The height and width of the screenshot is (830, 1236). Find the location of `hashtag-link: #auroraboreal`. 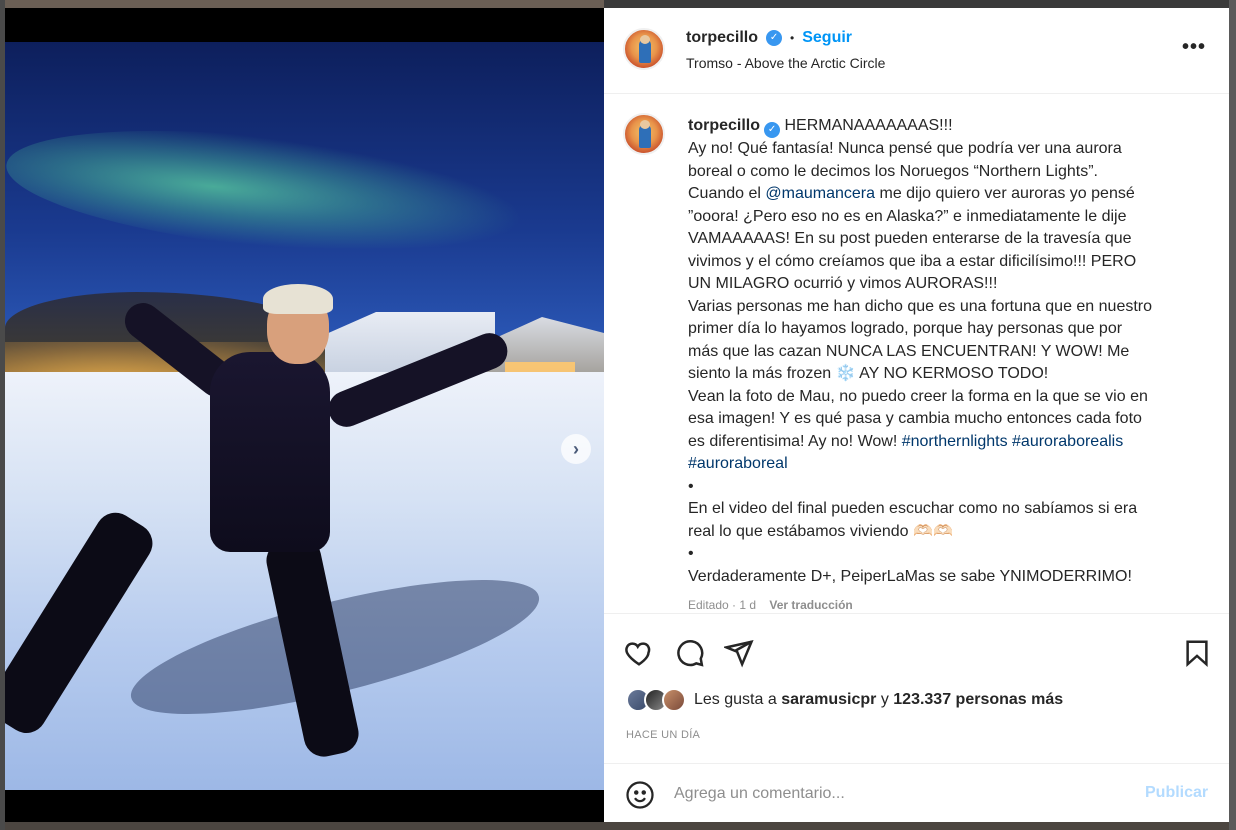

hashtag-link: #auroraboreal is located at coordinates (738, 463).